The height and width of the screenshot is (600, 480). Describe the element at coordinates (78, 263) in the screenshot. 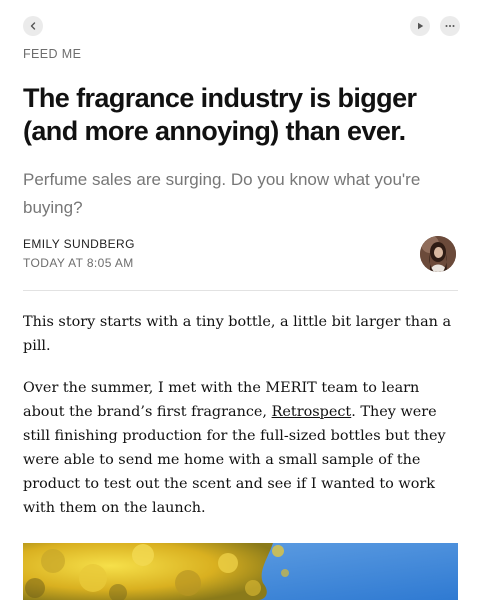

I see `publish-date: TODAY AT 8:05 AM` at that location.